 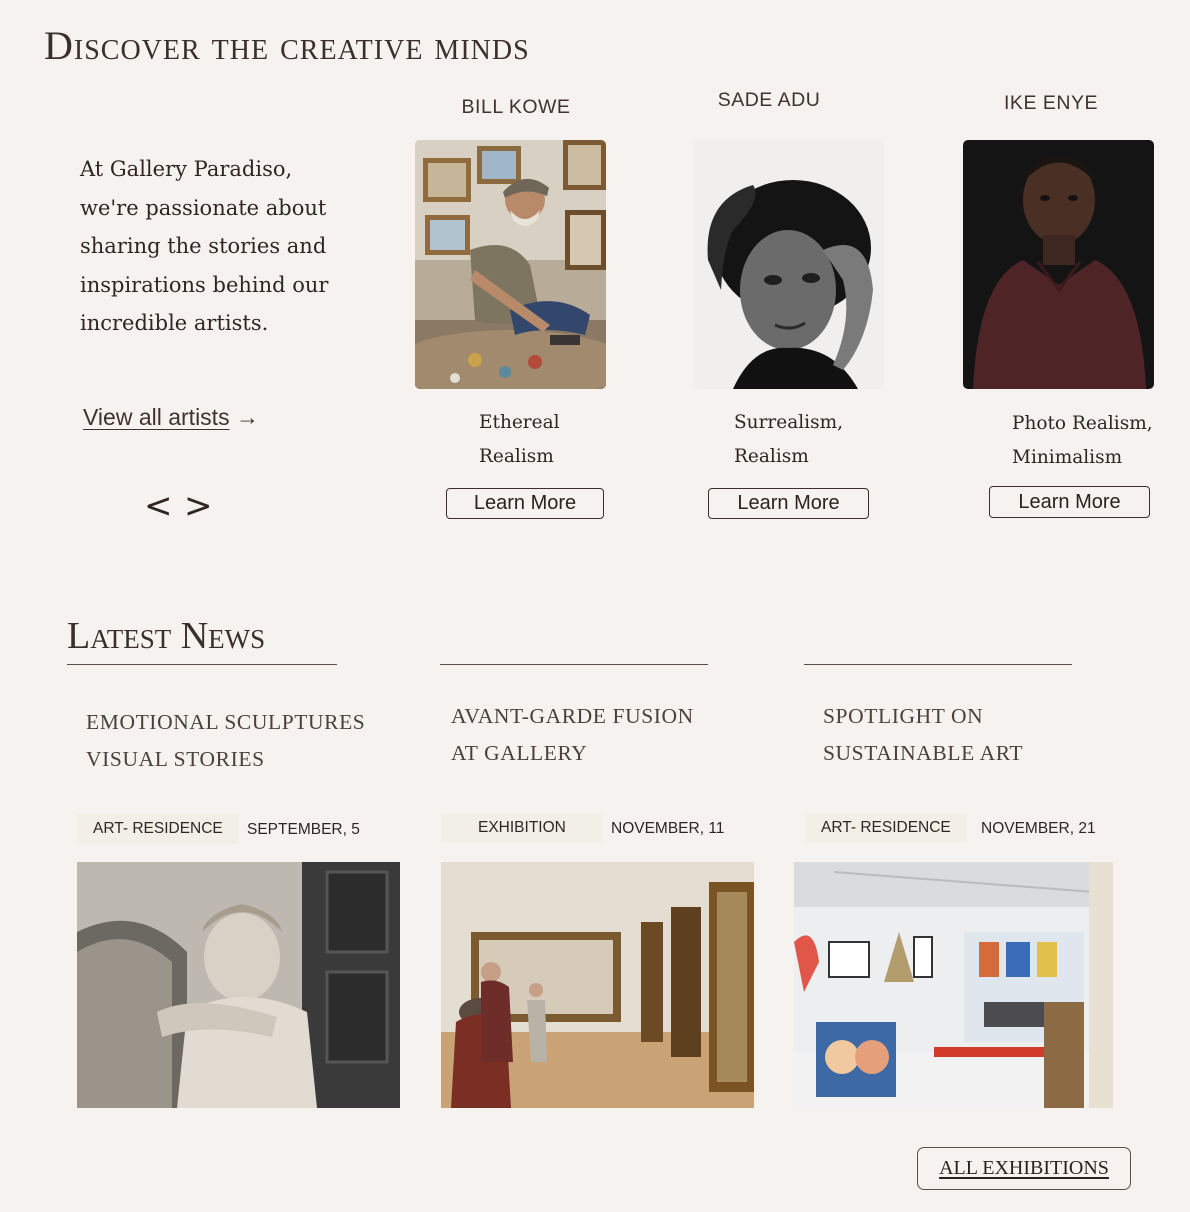 I want to click on news-date: NOVEMBER, 21, so click(x=1038, y=828).